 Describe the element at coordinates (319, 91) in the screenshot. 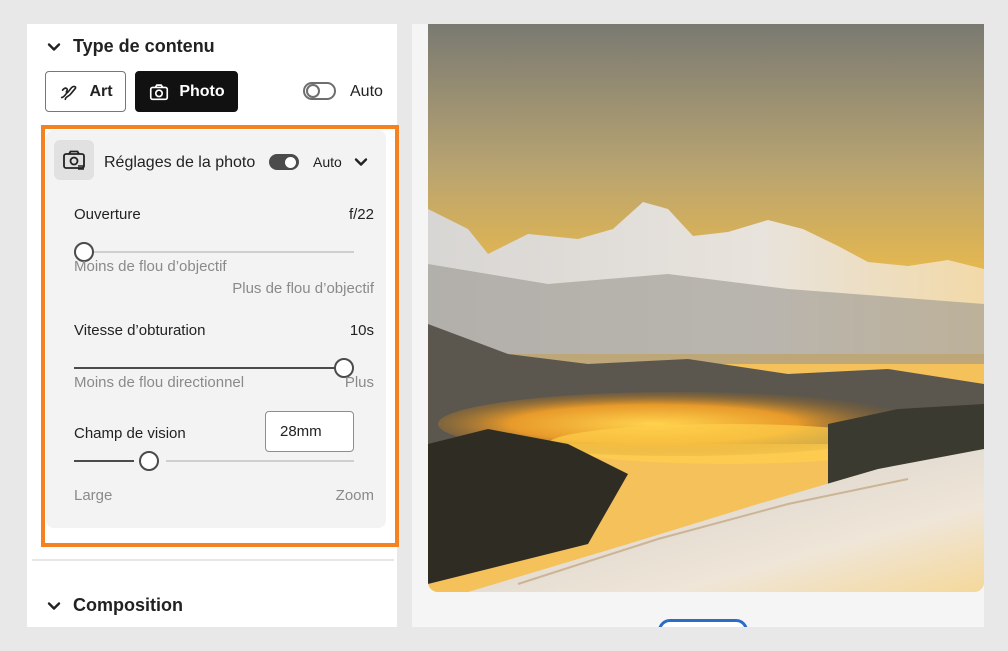

I see `content-auto-toggle` at that location.